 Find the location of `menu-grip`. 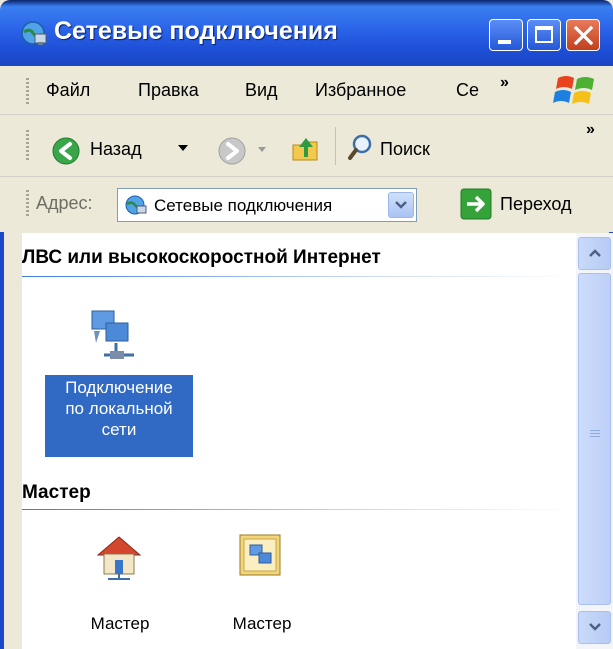

menu-grip is located at coordinates (27, 91).